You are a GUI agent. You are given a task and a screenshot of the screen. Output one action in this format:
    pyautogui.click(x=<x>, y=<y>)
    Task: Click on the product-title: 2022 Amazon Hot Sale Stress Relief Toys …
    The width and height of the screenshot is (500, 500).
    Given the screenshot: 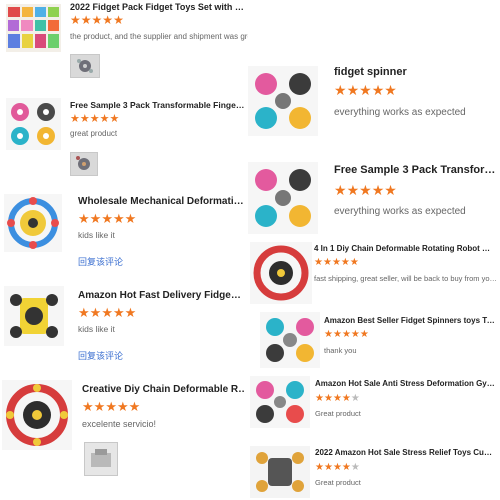 What is the action you would take?
    pyautogui.click(x=405, y=452)
    